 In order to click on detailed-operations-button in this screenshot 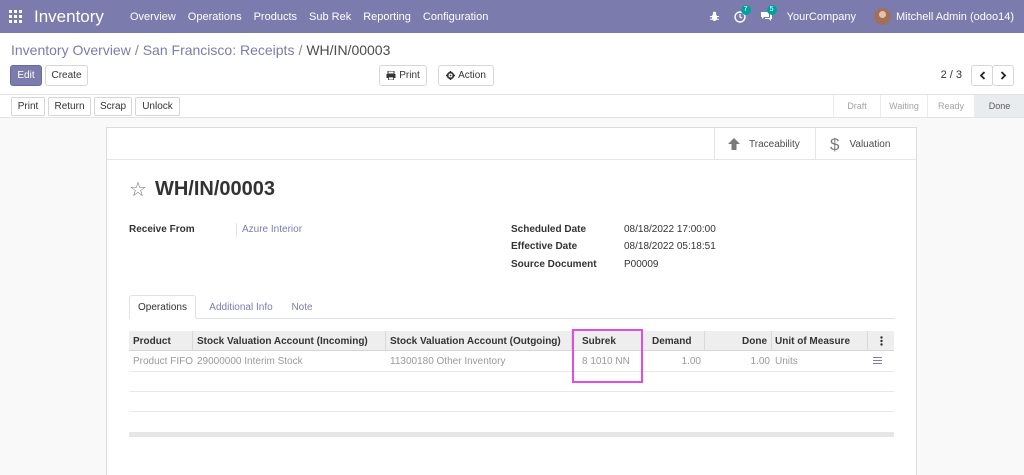, I will do `click(877, 361)`.